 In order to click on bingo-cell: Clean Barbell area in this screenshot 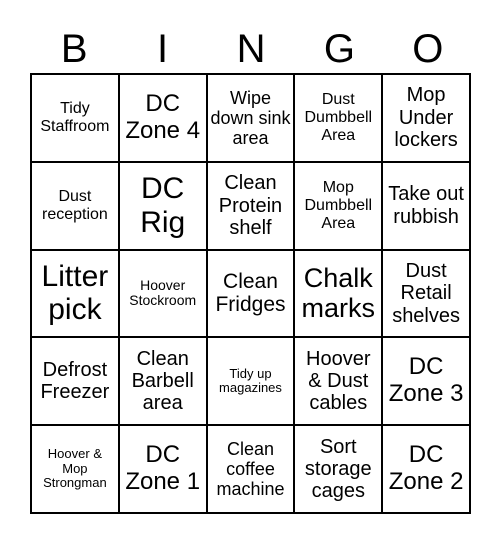, I will do `click(162, 381)`.